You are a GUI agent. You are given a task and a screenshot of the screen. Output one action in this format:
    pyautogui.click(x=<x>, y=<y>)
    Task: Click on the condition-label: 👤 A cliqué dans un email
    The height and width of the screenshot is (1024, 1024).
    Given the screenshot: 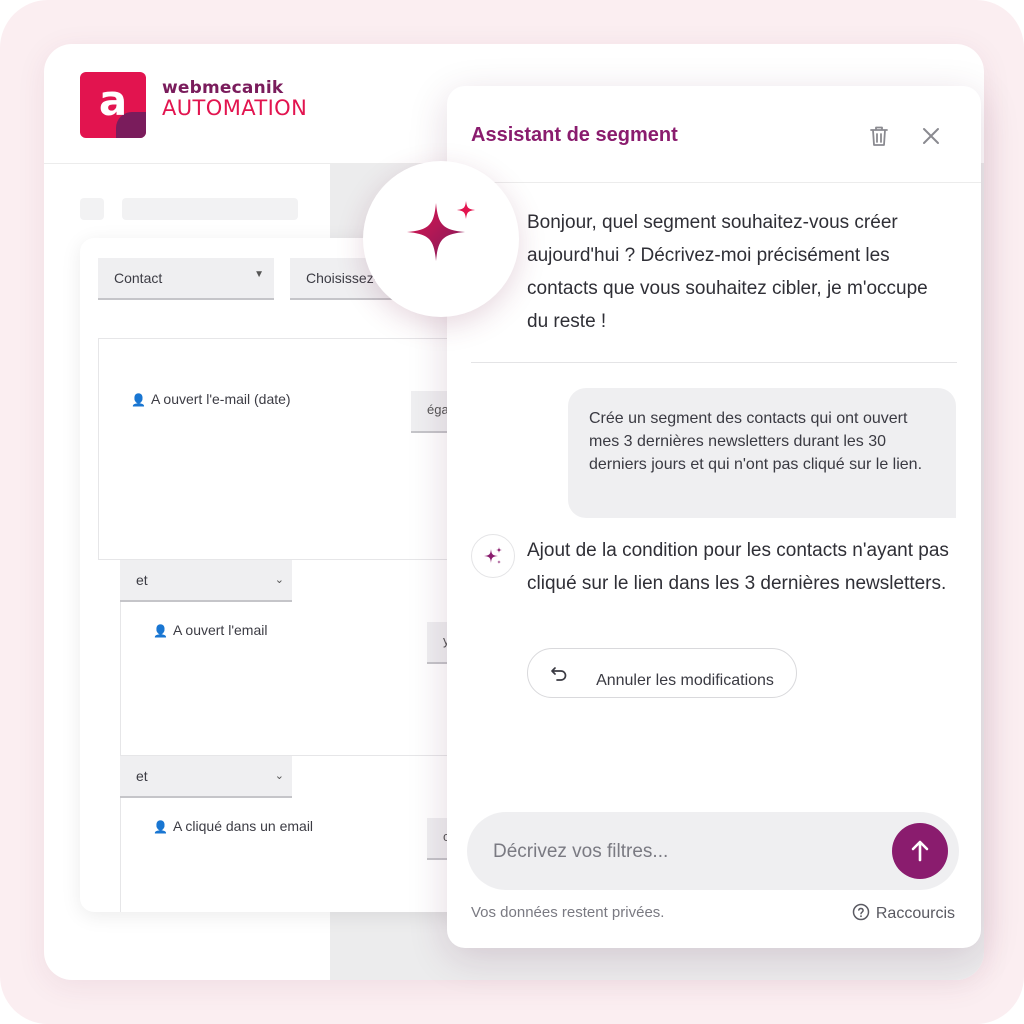 What is the action you would take?
    pyautogui.click(x=233, y=826)
    